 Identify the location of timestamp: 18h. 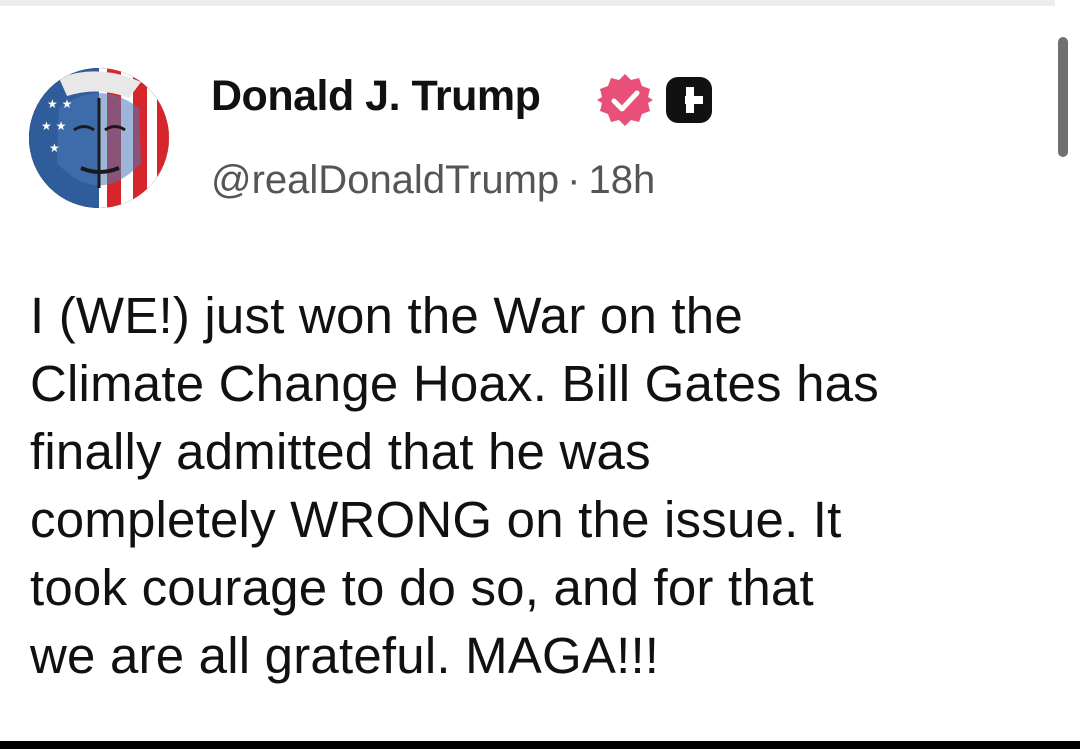
(621, 180).